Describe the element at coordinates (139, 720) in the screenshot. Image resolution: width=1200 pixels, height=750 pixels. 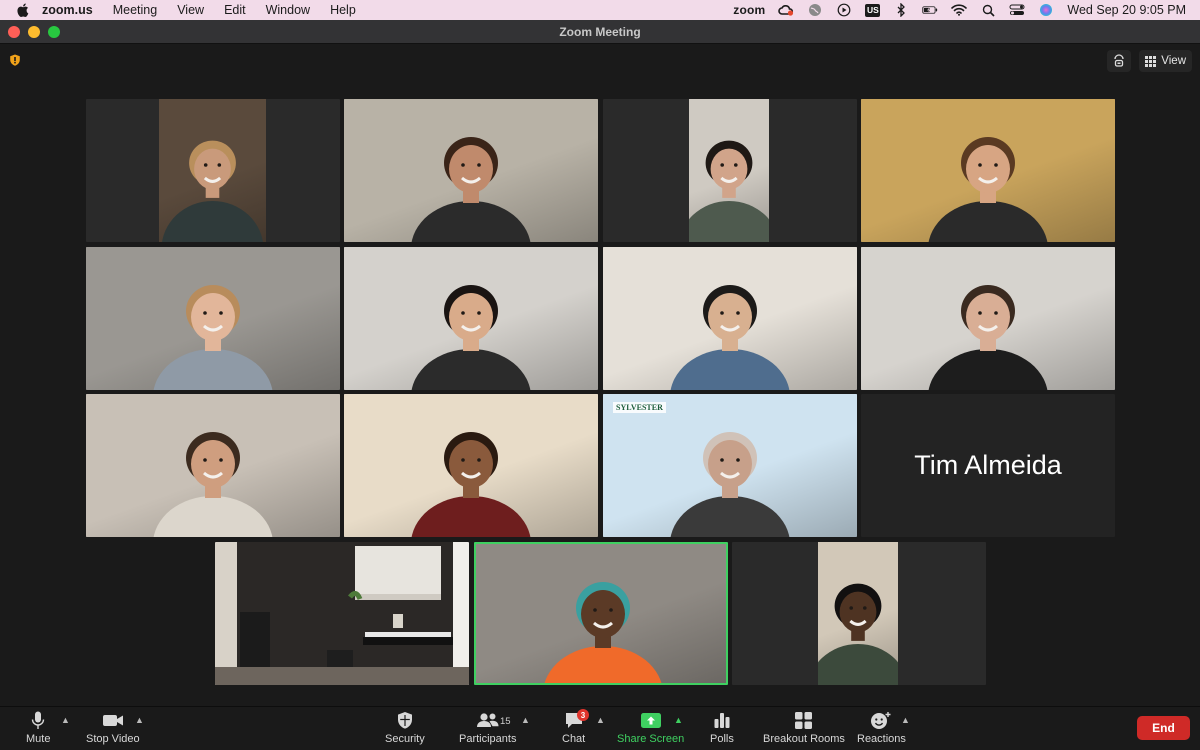
I see `video-options-caret: ▲` at that location.